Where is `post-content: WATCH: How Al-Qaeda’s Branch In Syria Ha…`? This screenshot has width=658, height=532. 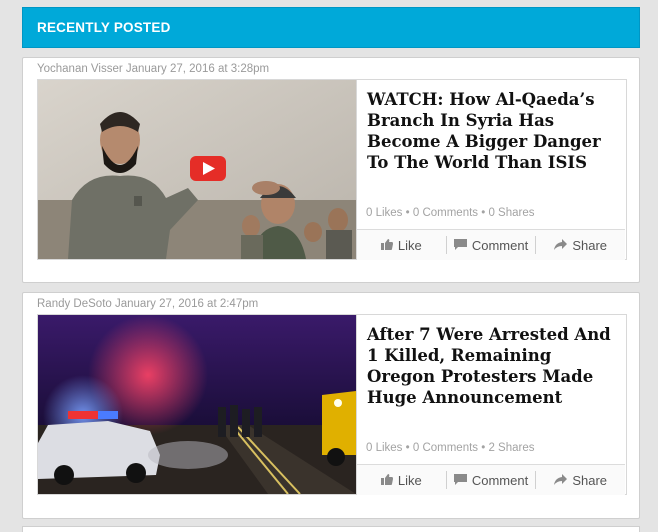
post-content: WATCH: How Al-Qaeda’s Branch In Syria Ha… is located at coordinates (491, 170).